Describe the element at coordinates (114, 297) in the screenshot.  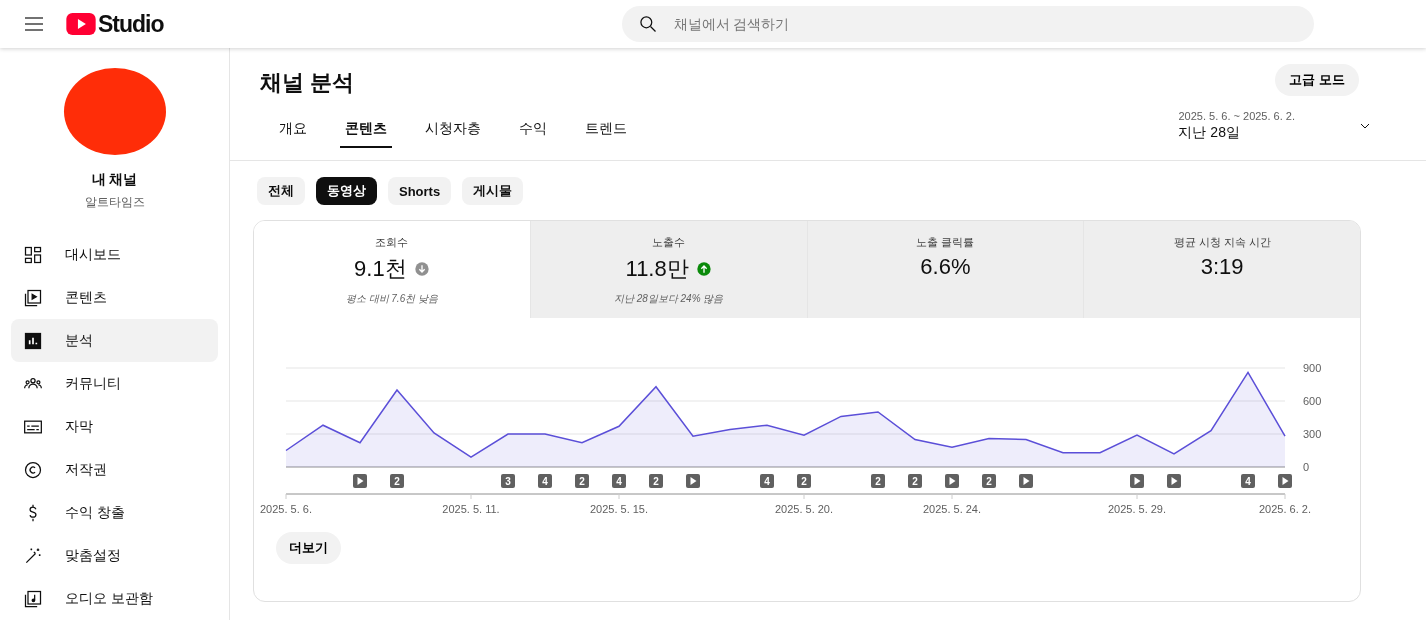
I see `sidebar-item: 콘텐츠` at that location.